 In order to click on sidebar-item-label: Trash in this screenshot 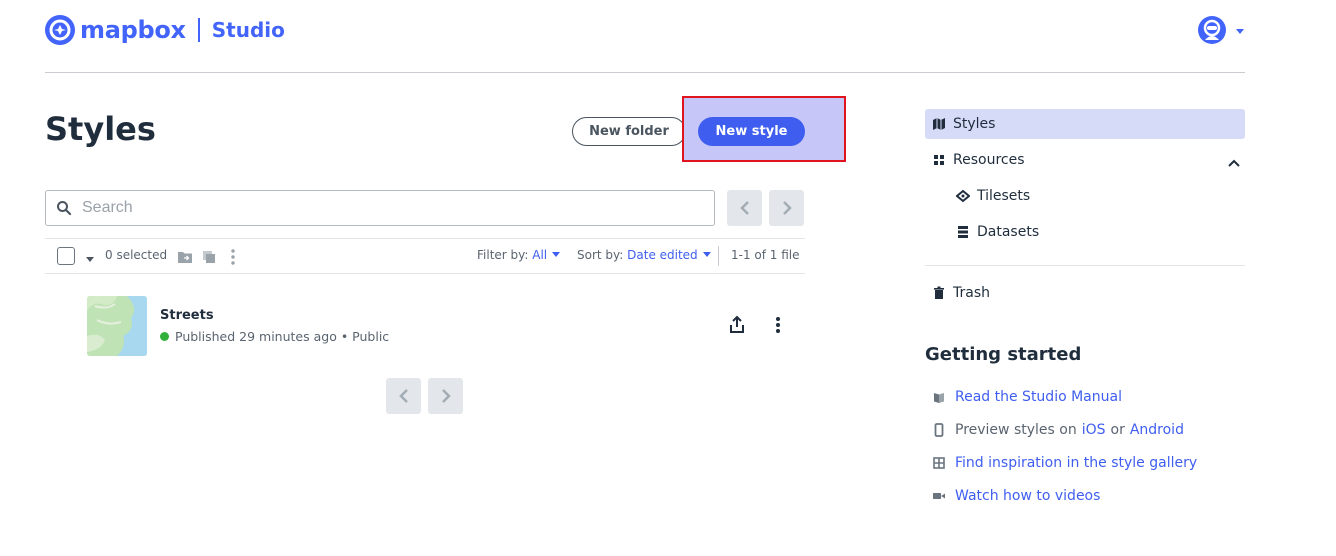, I will do `click(971, 293)`.